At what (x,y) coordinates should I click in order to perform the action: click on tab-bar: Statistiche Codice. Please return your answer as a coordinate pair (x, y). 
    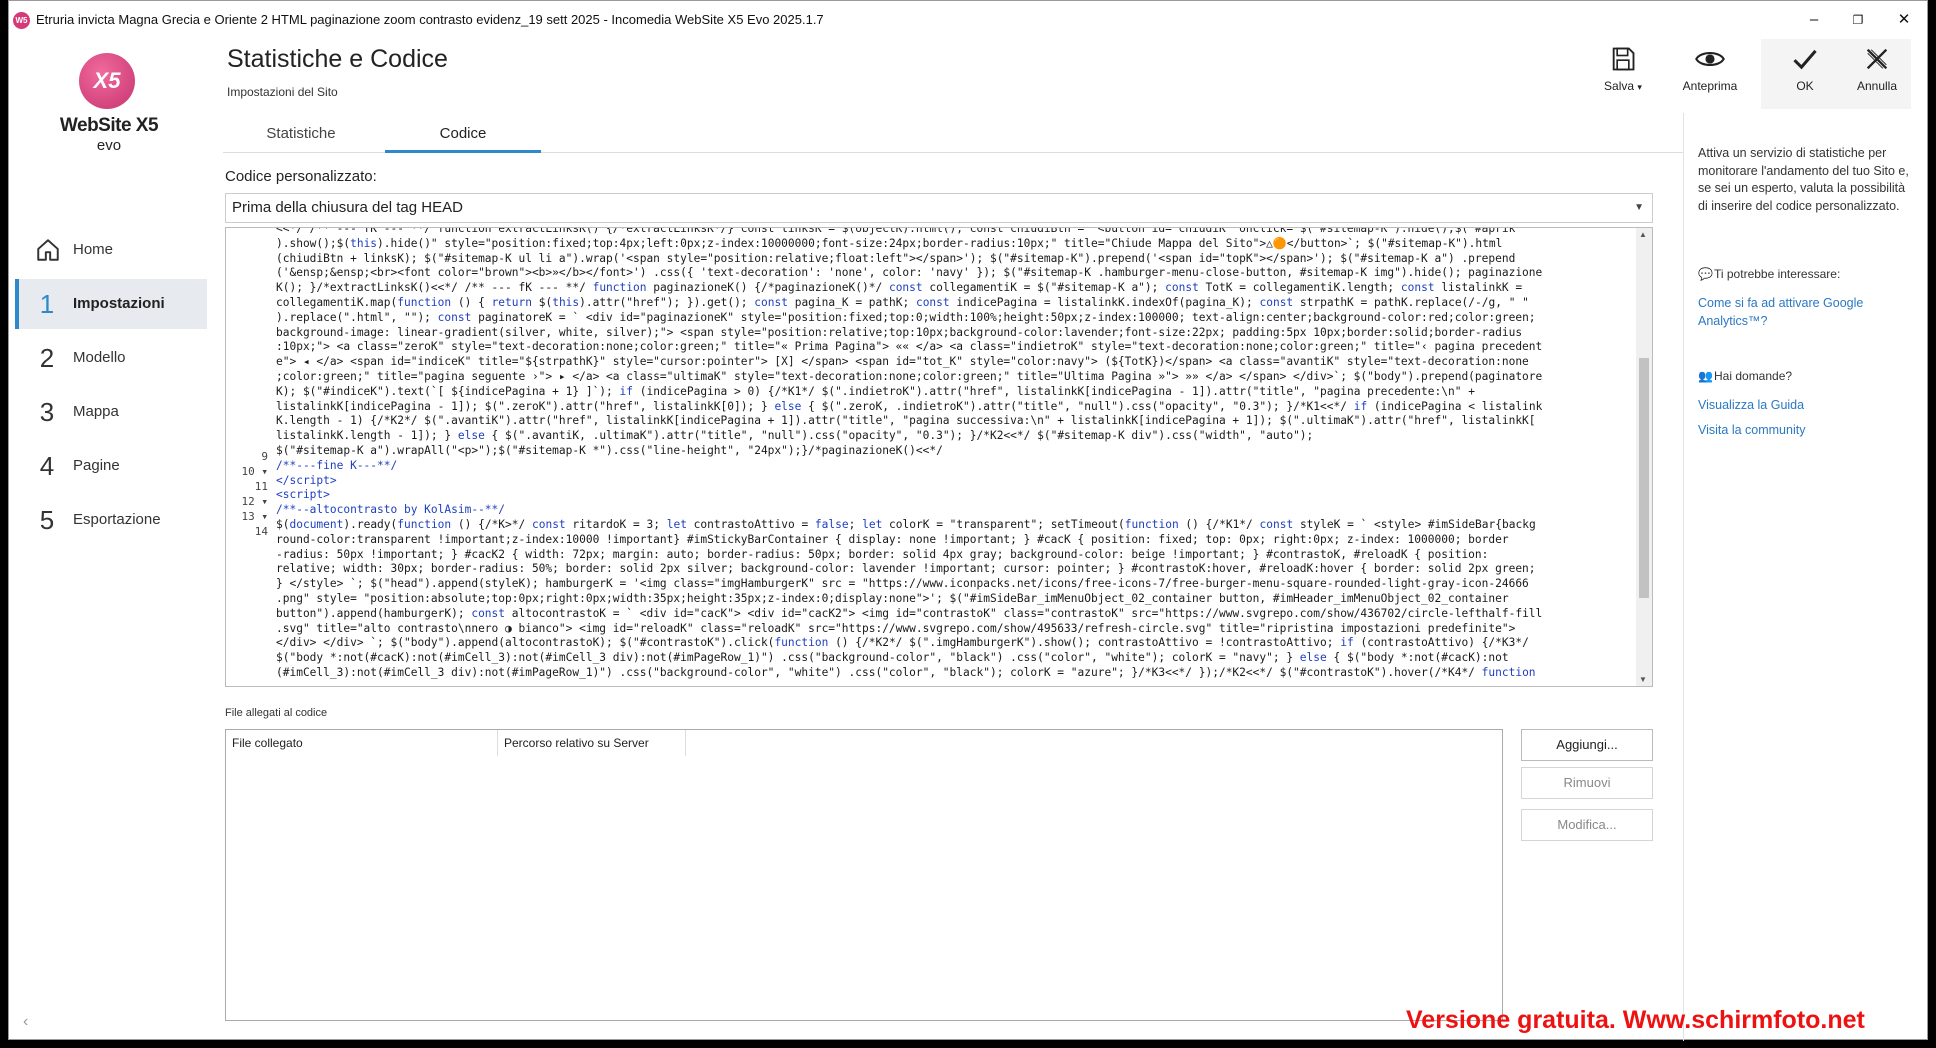
    Looking at the image, I should click on (953, 133).